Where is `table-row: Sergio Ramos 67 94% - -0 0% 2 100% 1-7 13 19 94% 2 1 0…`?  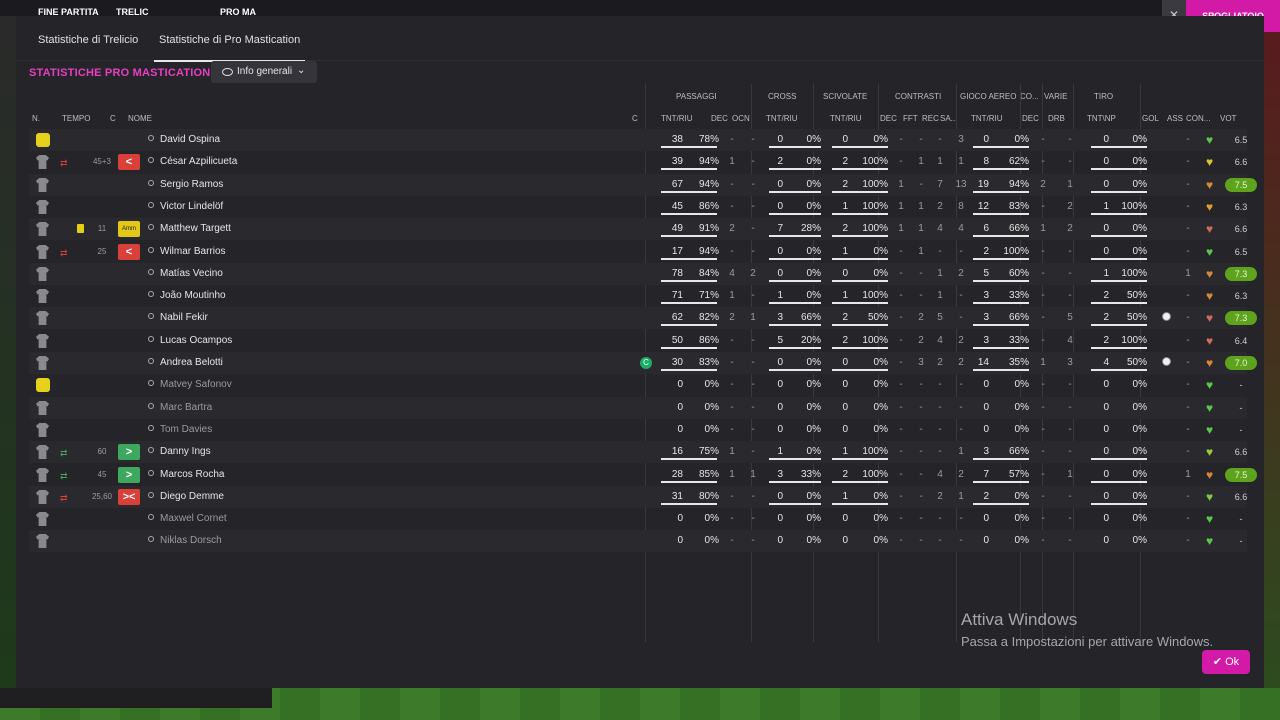 table-row: Sergio Ramos 67 94% - -0 0% 2 100% 1-7 13 19 94% 2 1 0… is located at coordinates (643, 185).